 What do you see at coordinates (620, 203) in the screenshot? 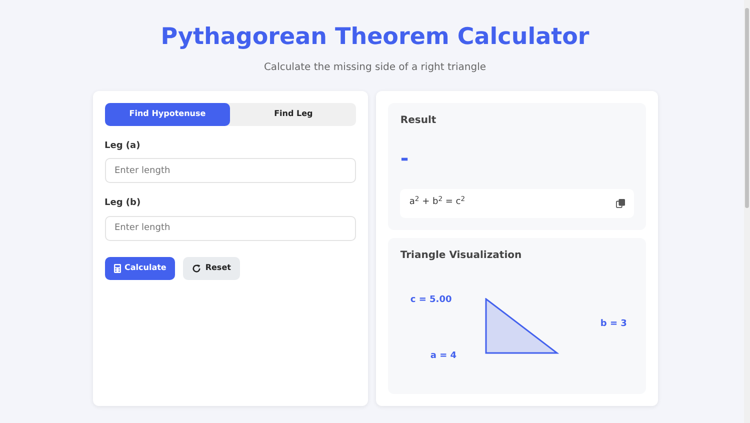
I see `copy-icon` at bounding box center [620, 203].